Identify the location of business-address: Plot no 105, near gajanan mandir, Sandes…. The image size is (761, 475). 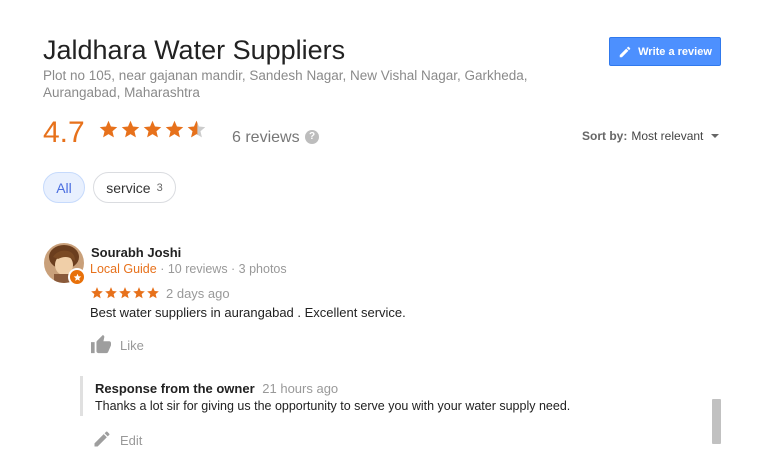
(285, 84).